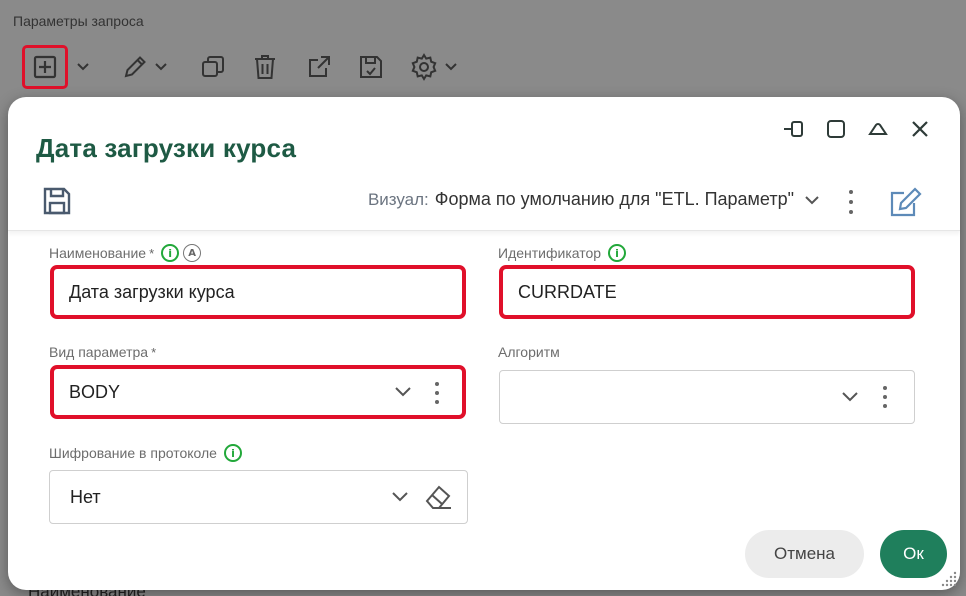  Describe the element at coordinates (949, 579) in the screenshot. I see `resize-grip-icon` at that location.